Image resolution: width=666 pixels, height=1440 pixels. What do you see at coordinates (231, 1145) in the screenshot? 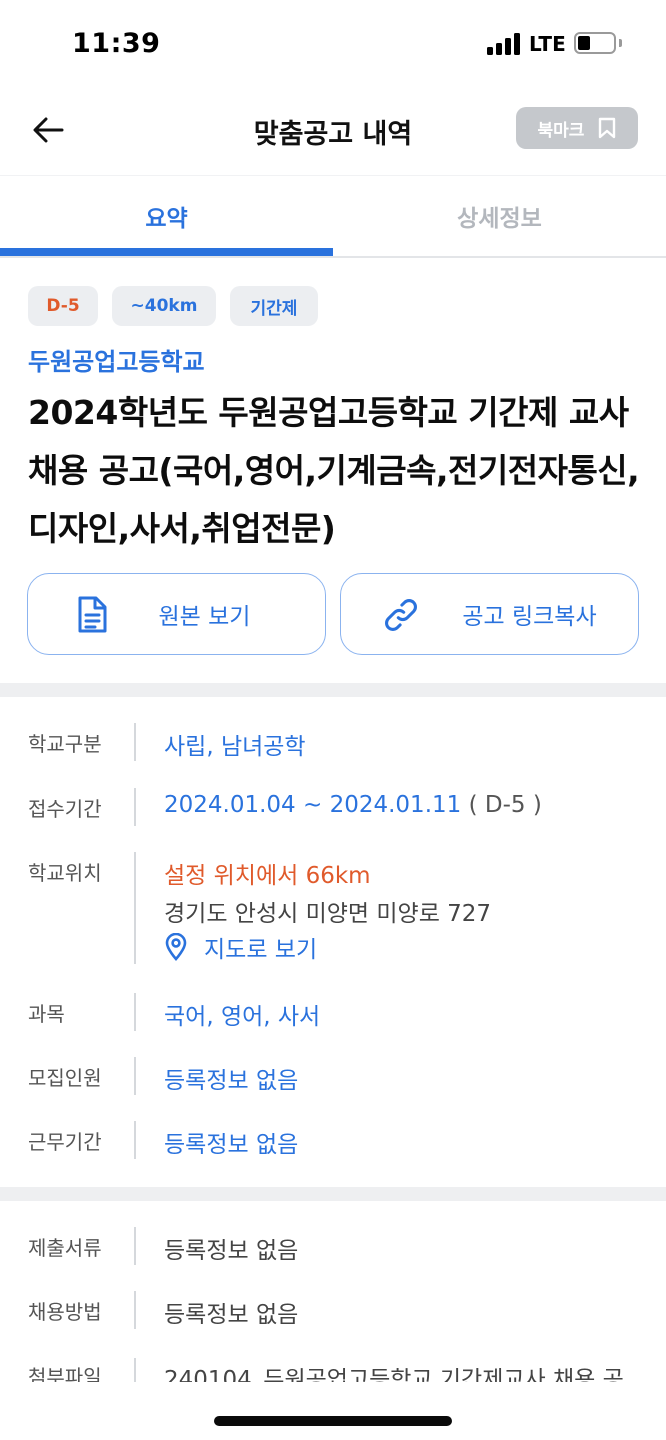
I see `work-period-value: 등록정보 없음` at bounding box center [231, 1145].